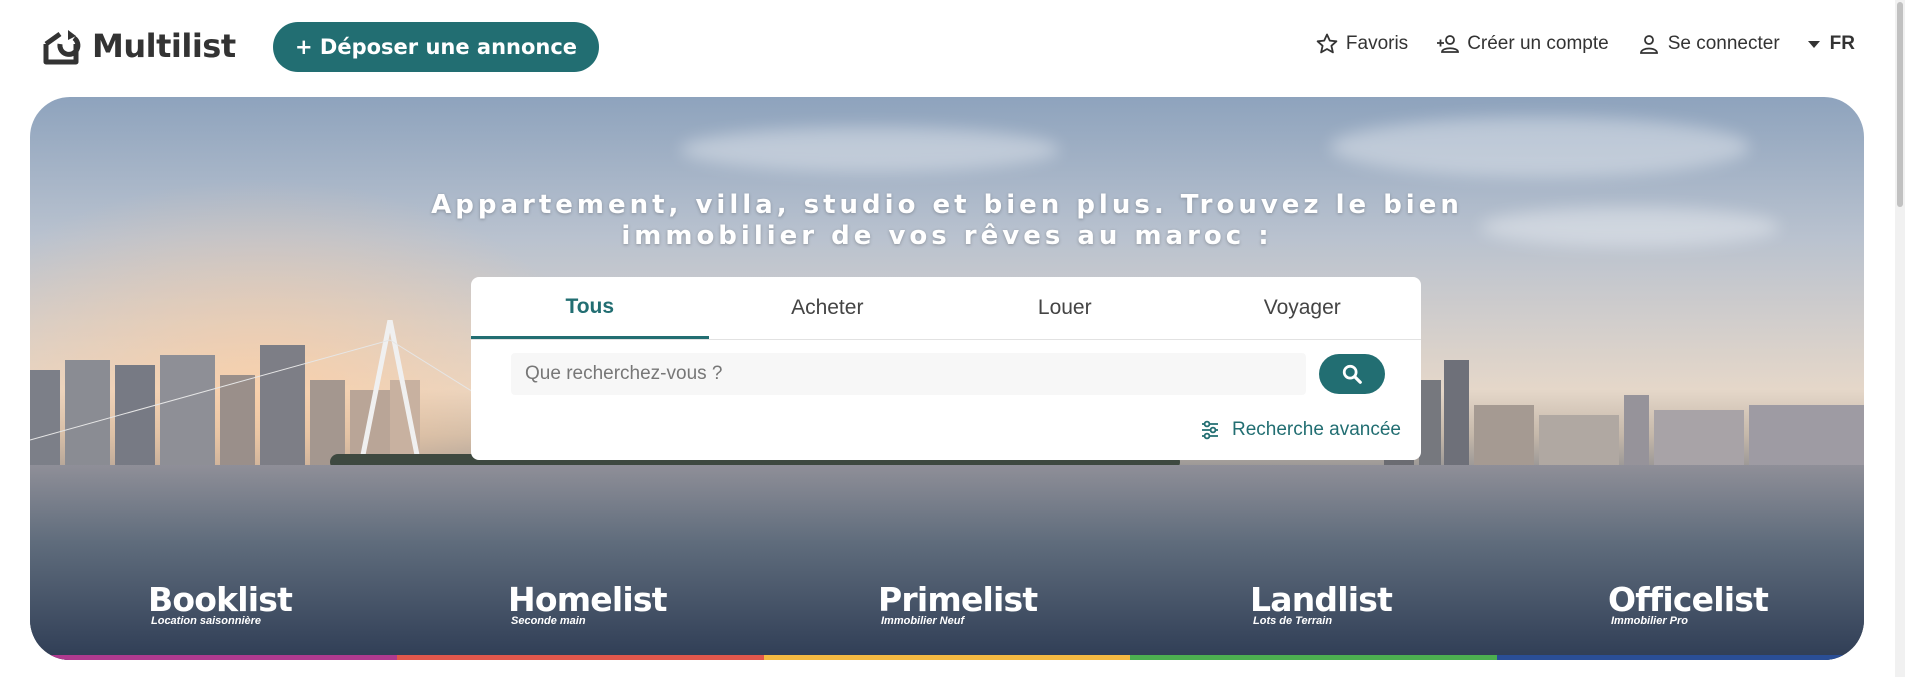 The height and width of the screenshot is (677, 1905). I want to click on user-icon, so click(1648, 44).